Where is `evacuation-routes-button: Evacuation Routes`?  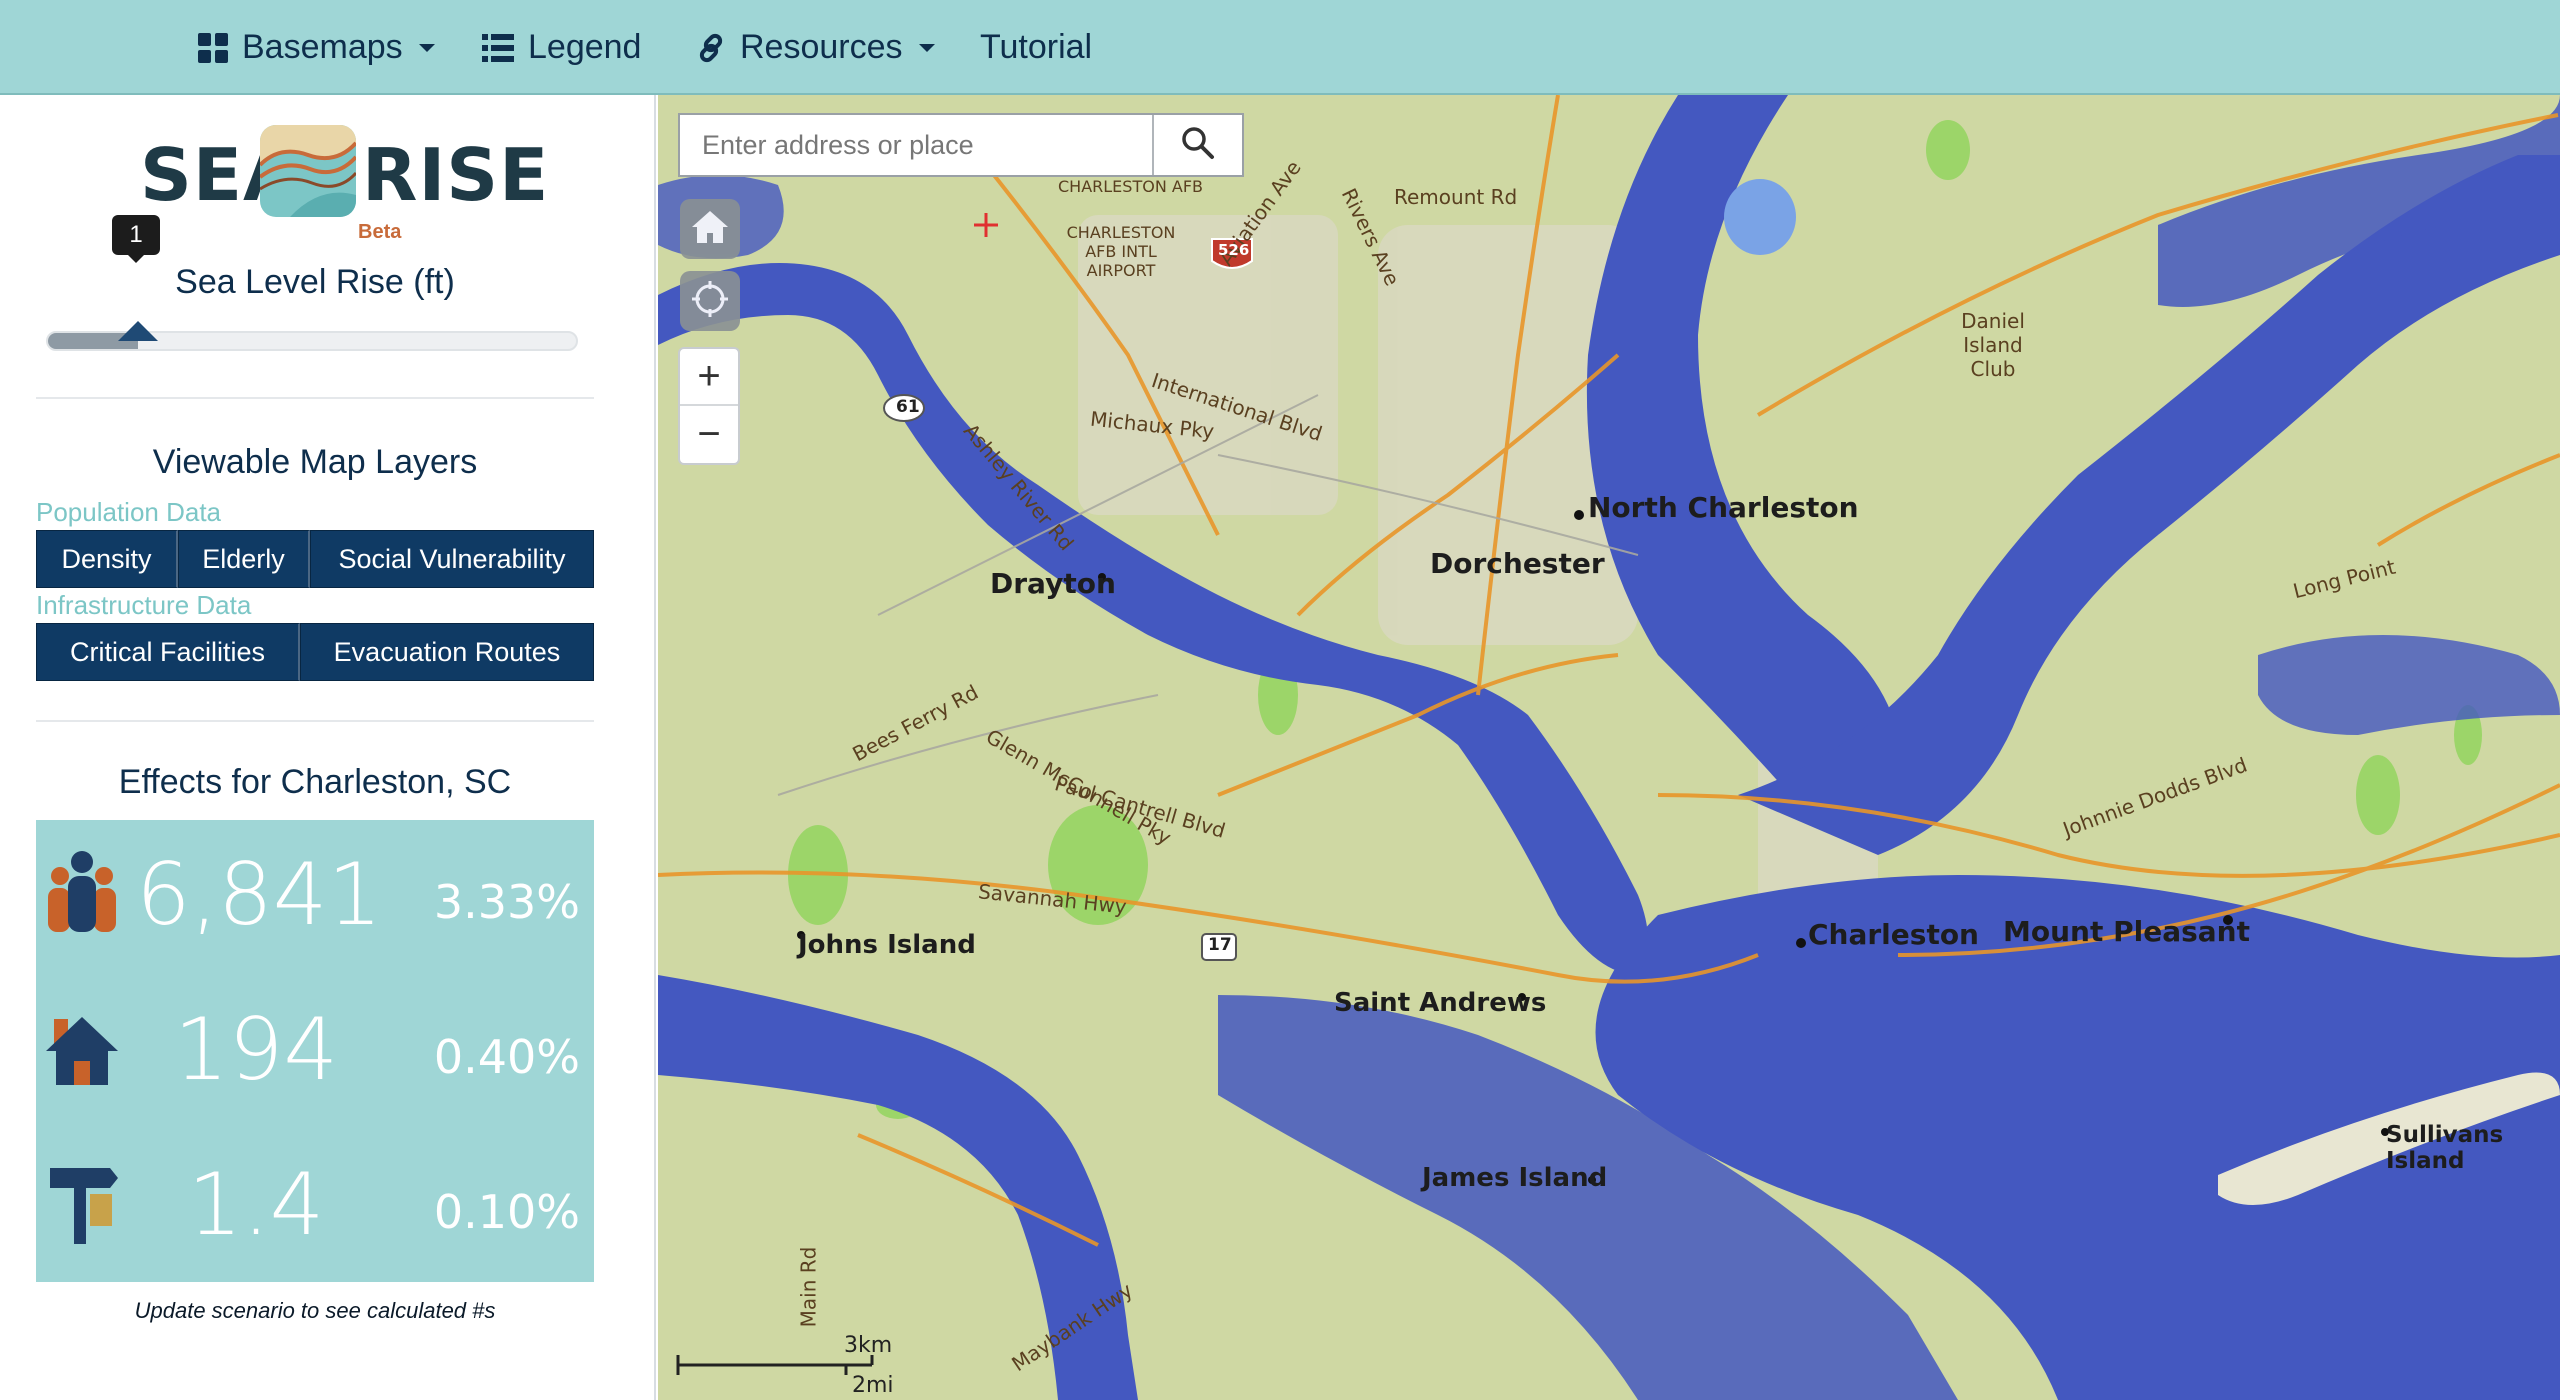 evacuation-routes-button: Evacuation Routes is located at coordinates (447, 652).